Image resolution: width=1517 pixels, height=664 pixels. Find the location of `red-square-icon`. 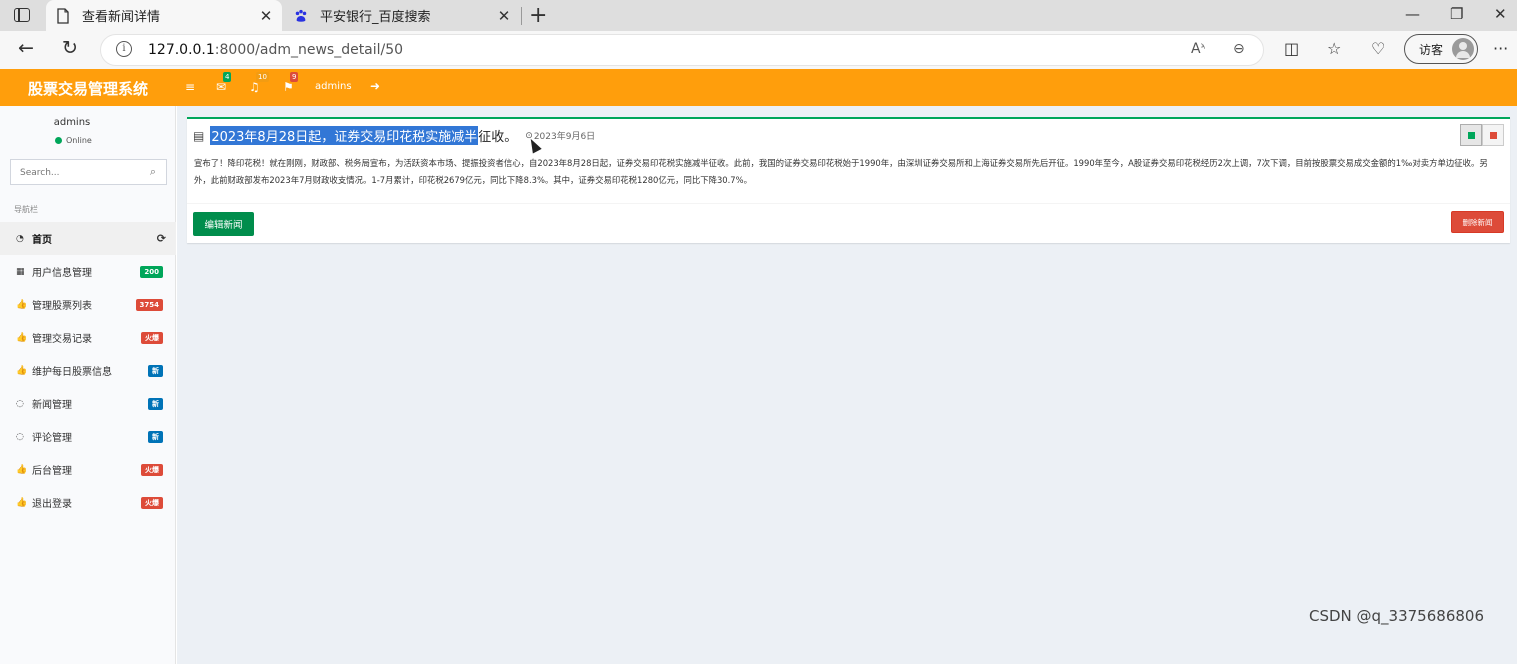

red-square-icon is located at coordinates (1493, 135).